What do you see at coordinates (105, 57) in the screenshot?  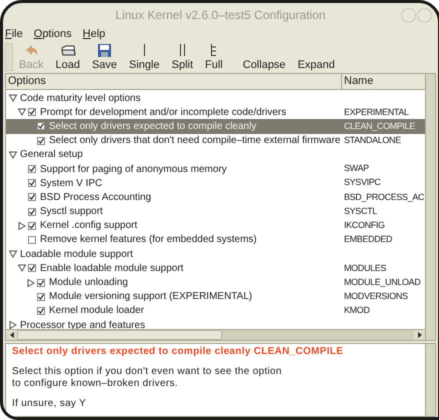 I see `toolbar-button: Save` at bounding box center [105, 57].